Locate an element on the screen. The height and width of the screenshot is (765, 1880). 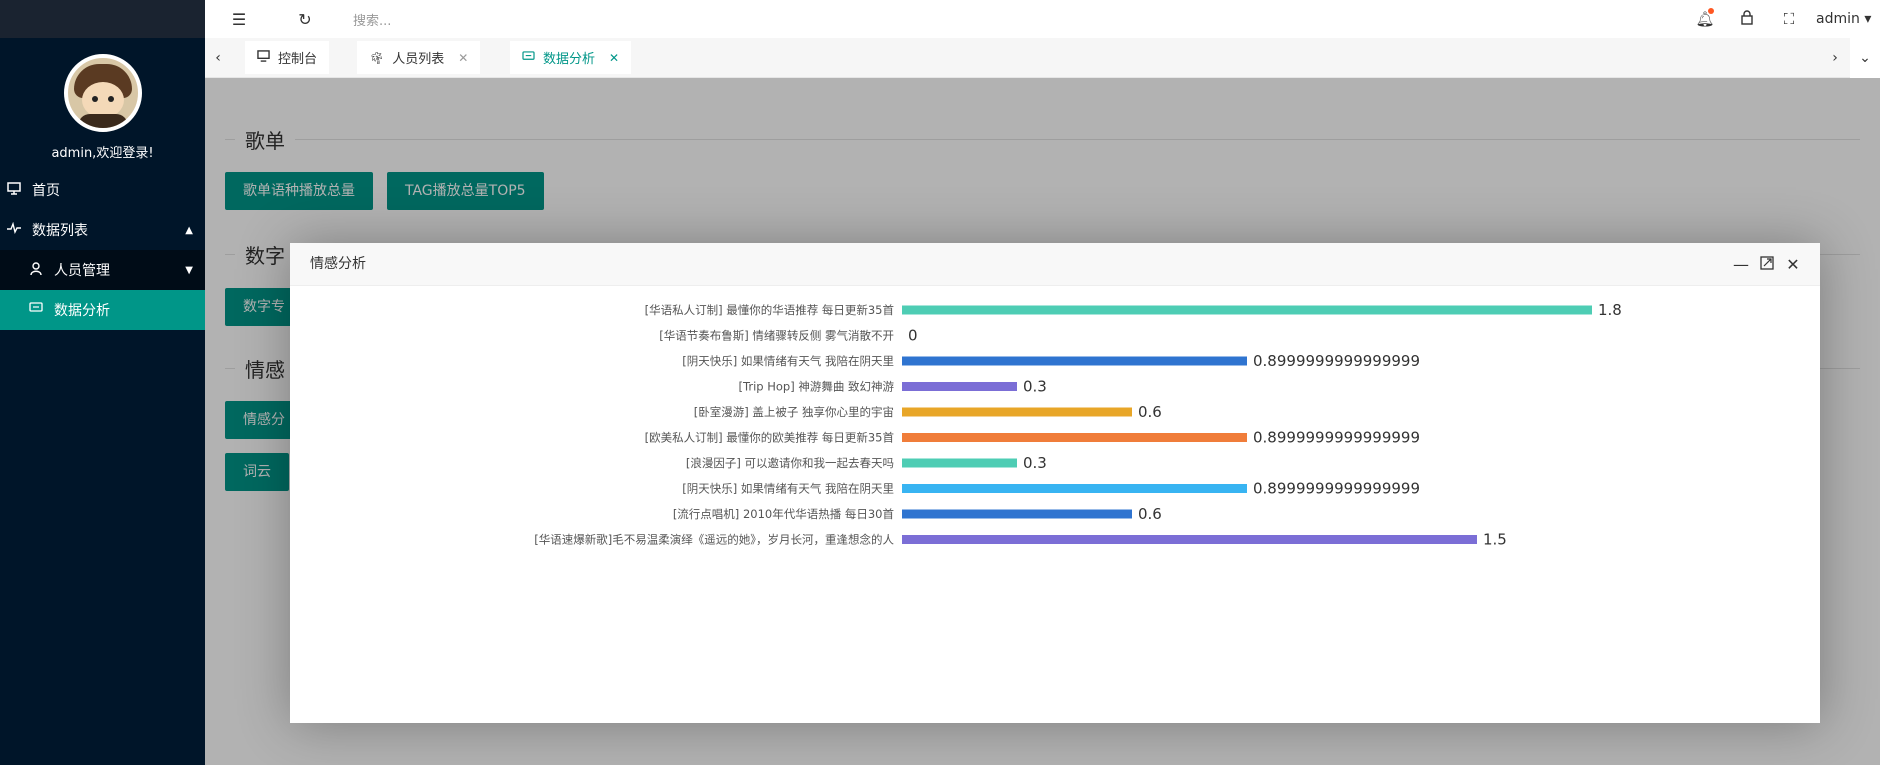
value-label: 1.5 is located at coordinates (1495, 540).